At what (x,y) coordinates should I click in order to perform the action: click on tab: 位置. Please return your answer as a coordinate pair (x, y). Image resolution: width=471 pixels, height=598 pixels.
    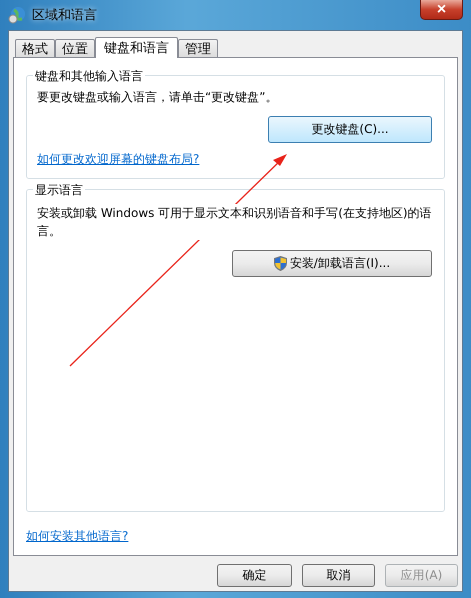
    Looking at the image, I should click on (75, 48).